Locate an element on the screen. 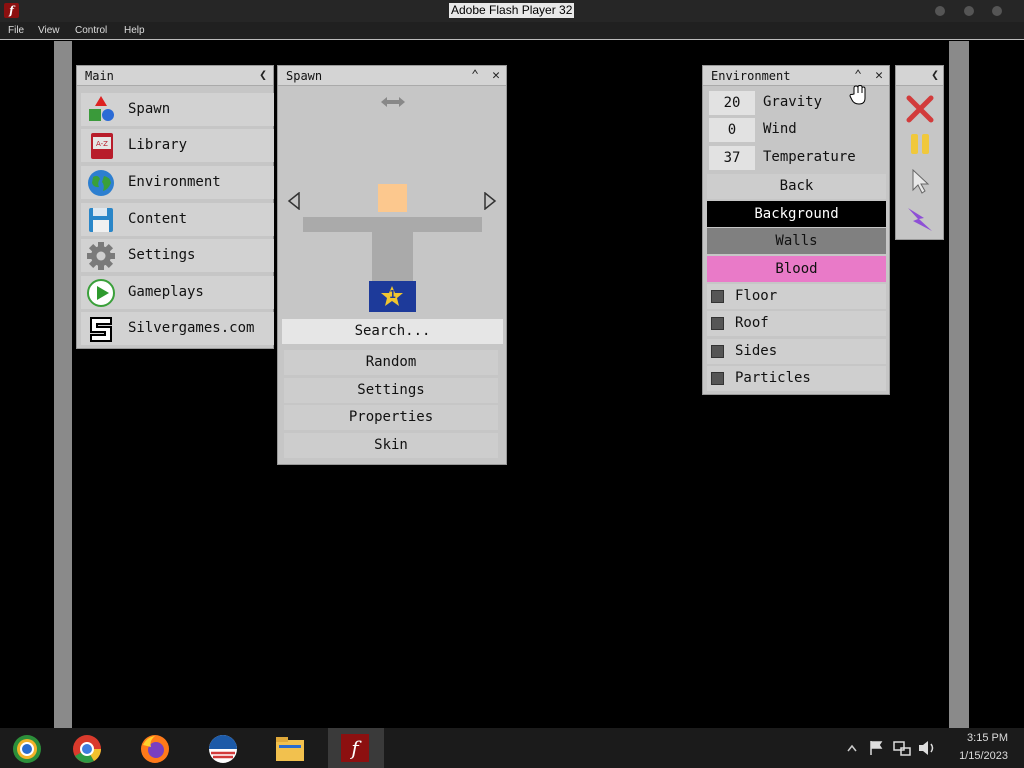 This screenshot has height=768, width=1024. skin-button: Skin is located at coordinates (391, 445).